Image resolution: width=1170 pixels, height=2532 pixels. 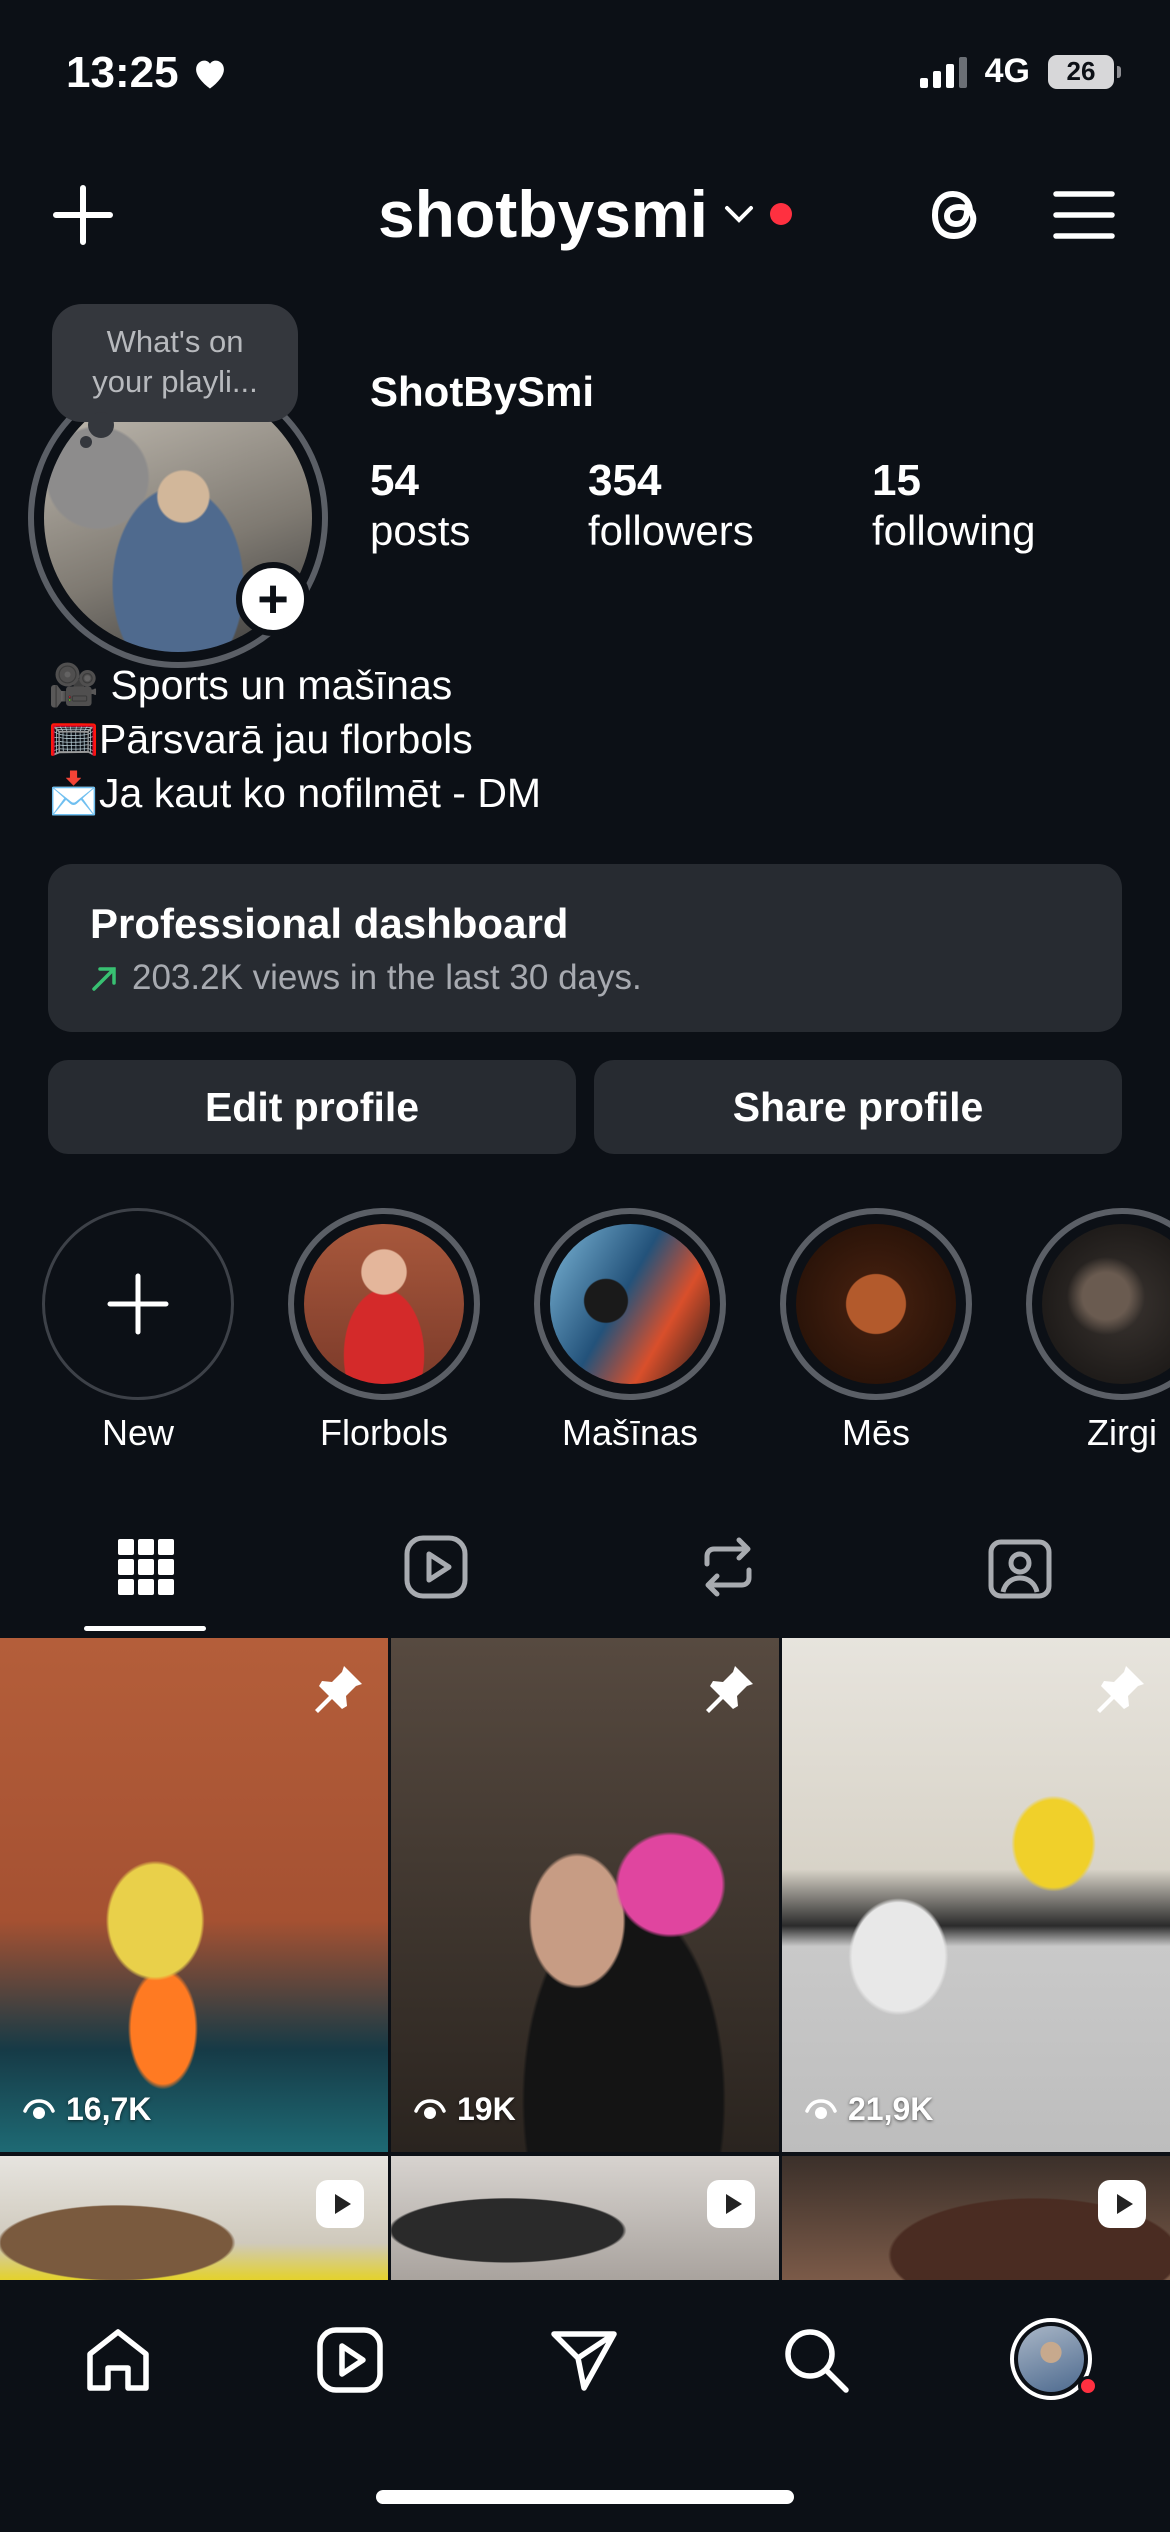 What do you see at coordinates (420, 530) in the screenshot?
I see `stat-label: posts` at bounding box center [420, 530].